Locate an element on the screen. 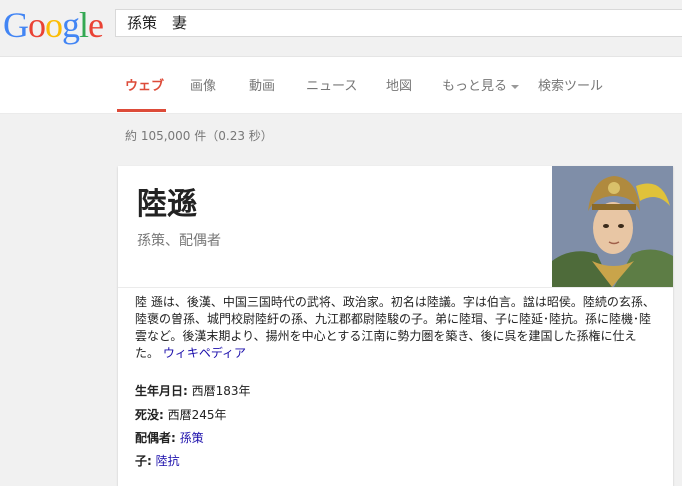 This screenshot has height=486, width=682. search-input: 孫策 妻 is located at coordinates (398, 23).